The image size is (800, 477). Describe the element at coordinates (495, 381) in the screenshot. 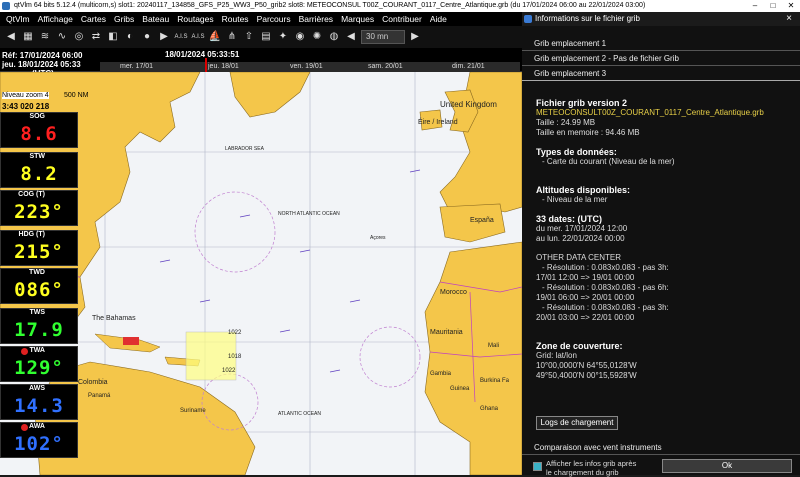

I see `map-label: Burkina Fa` at that location.